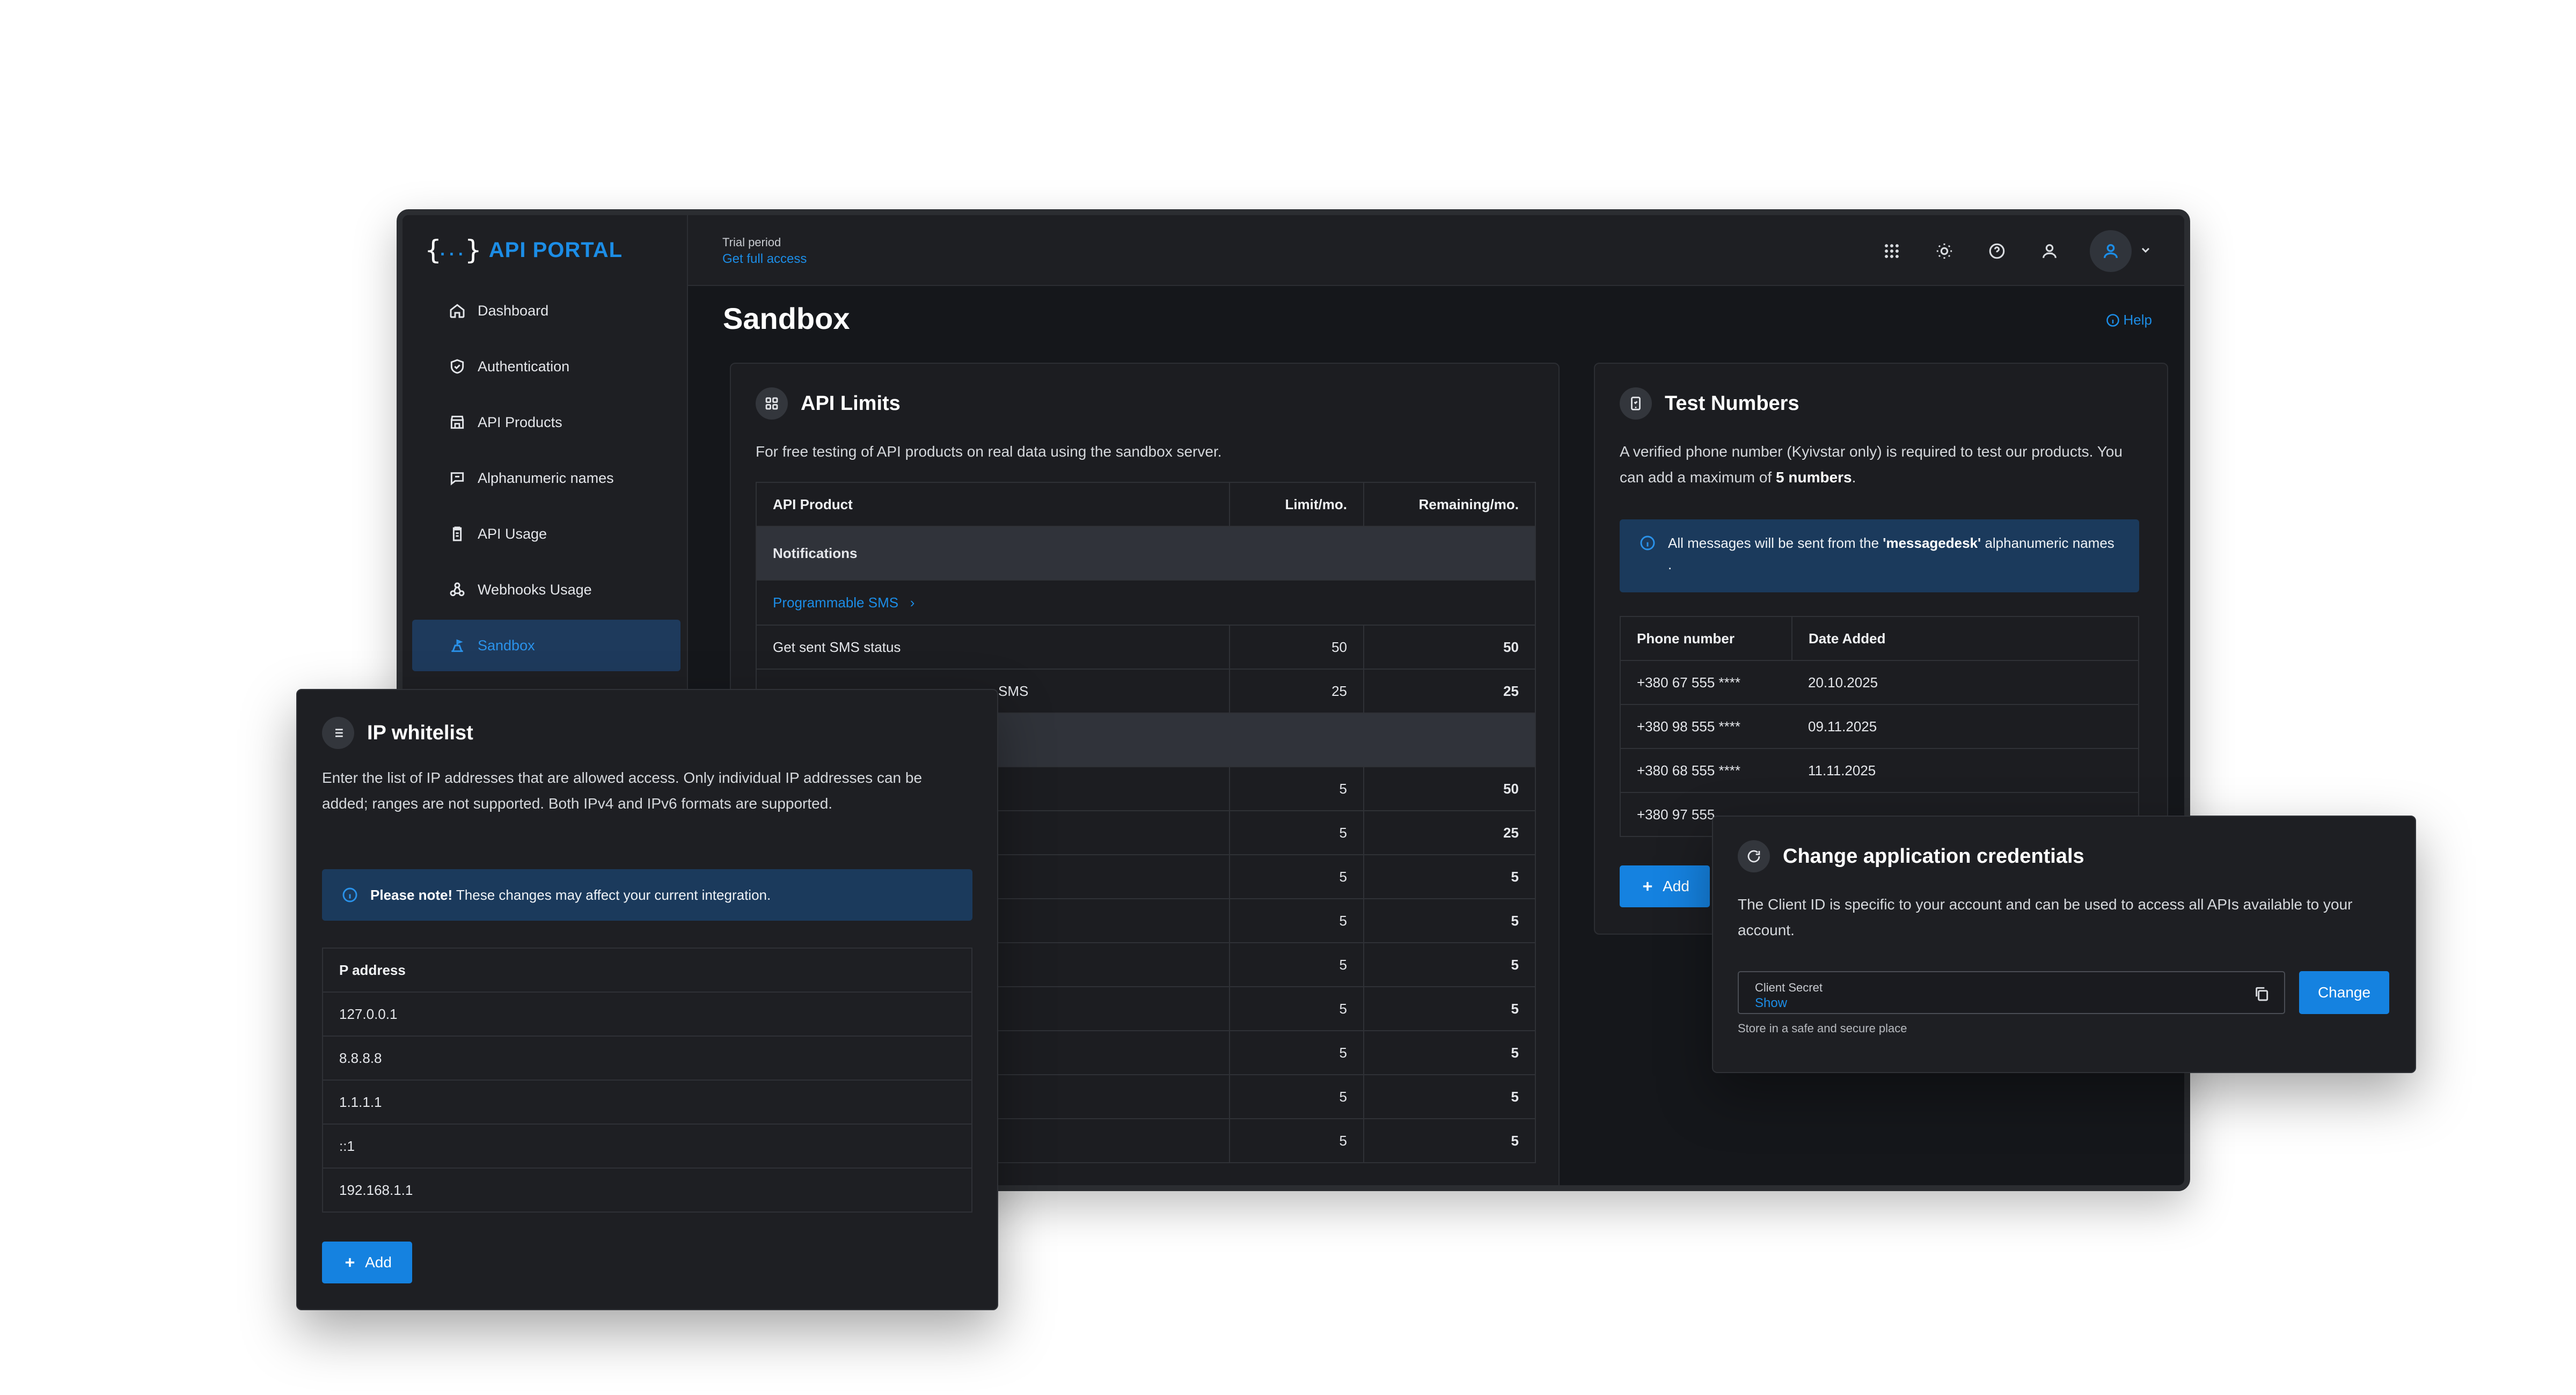 This screenshot has height=1395, width=2576. What do you see at coordinates (535, 589) in the screenshot?
I see `sidebar-item-label: Webhooks Usage` at bounding box center [535, 589].